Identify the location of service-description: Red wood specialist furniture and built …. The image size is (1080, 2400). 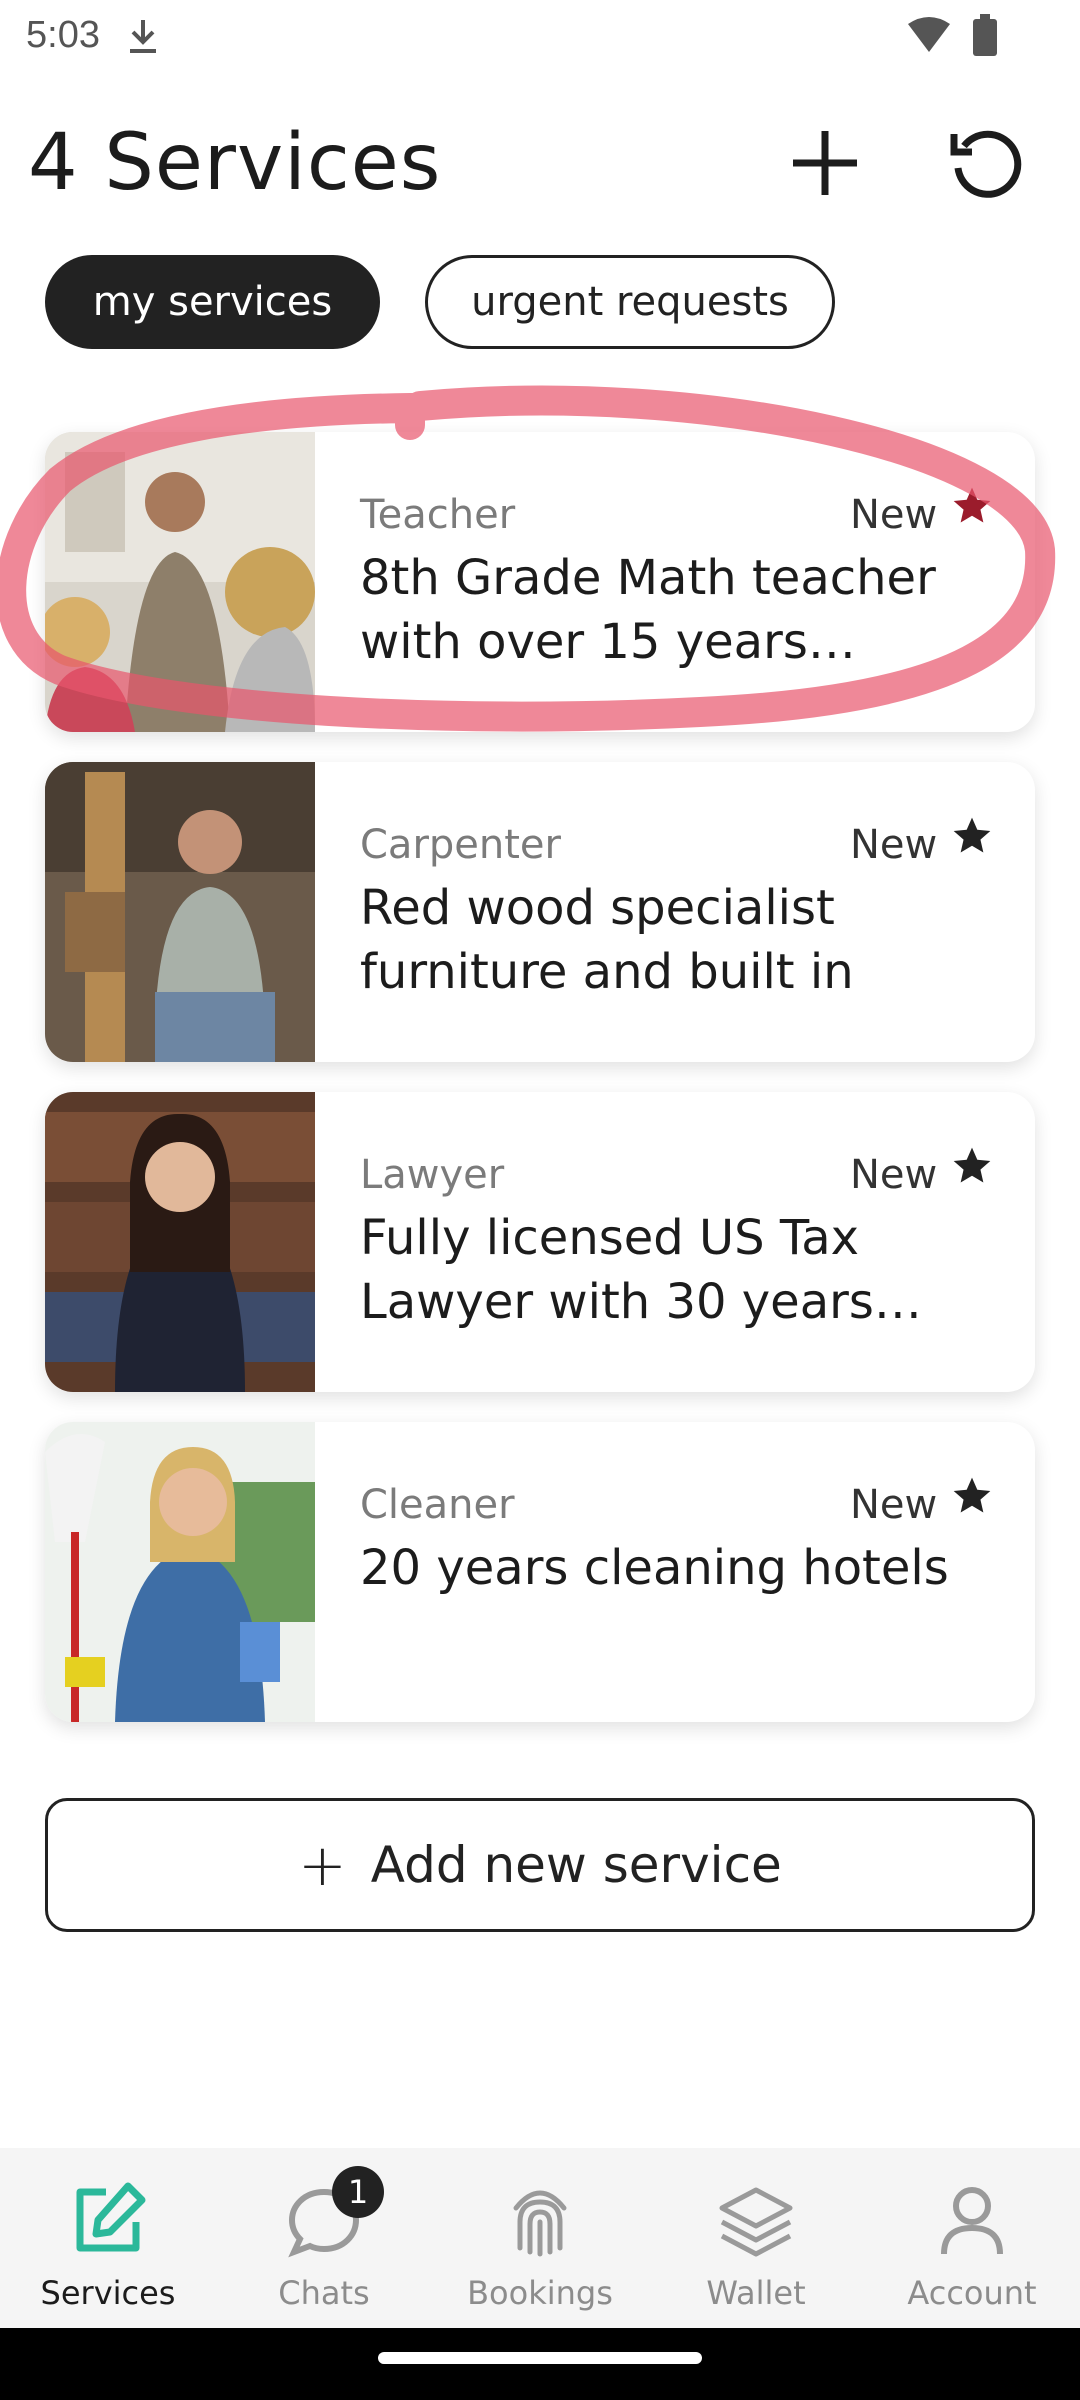
(607, 940).